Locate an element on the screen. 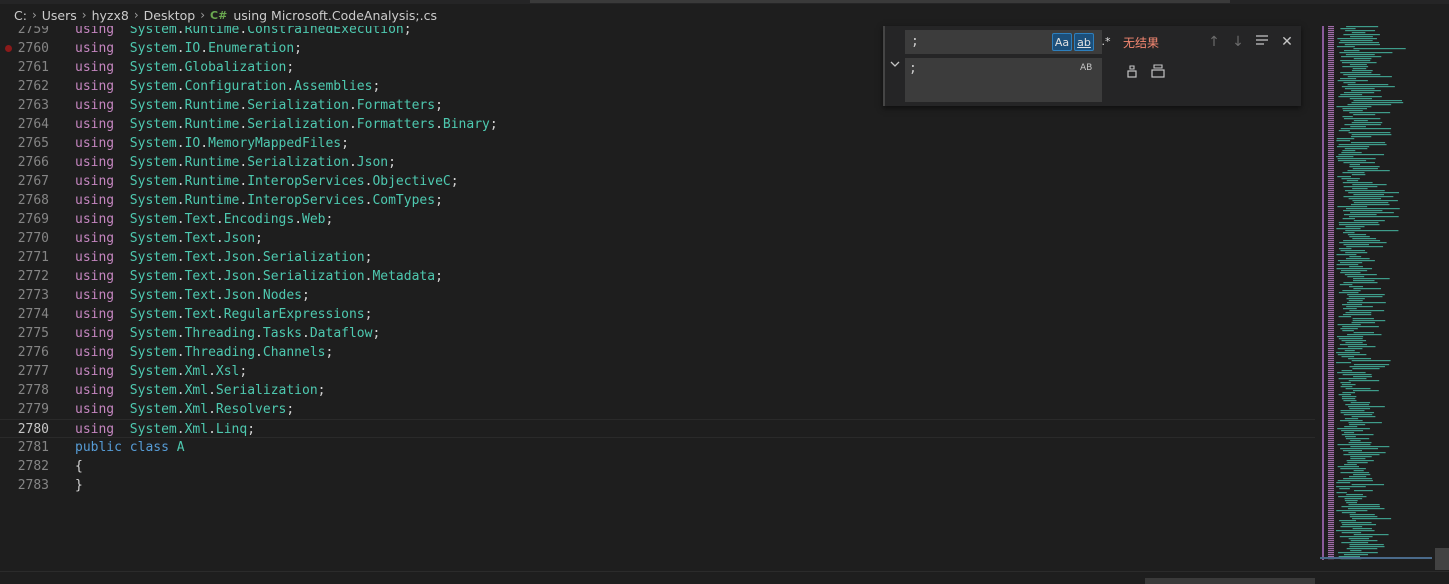 The image size is (1449, 584). code-line: 2765 using System.IO.MemoryMappedFiles; is located at coordinates (660, 143).